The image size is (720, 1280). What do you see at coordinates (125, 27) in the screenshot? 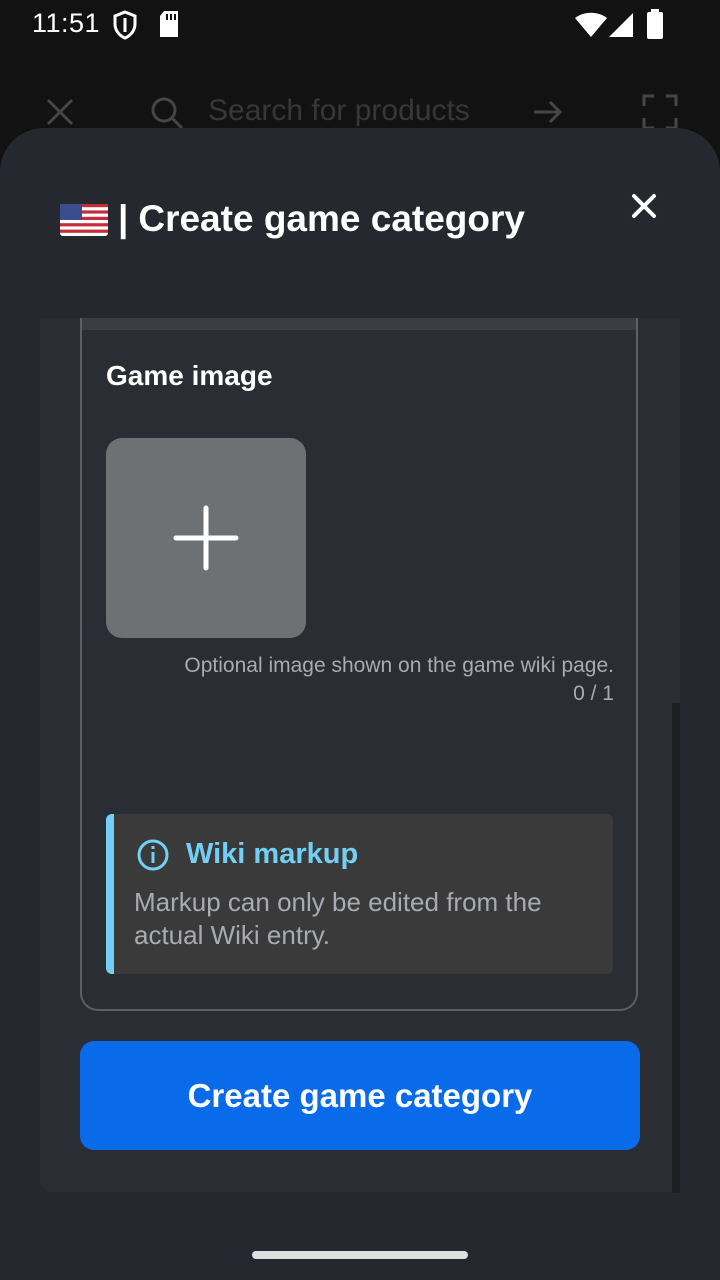
I see `shield-icon` at bounding box center [125, 27].